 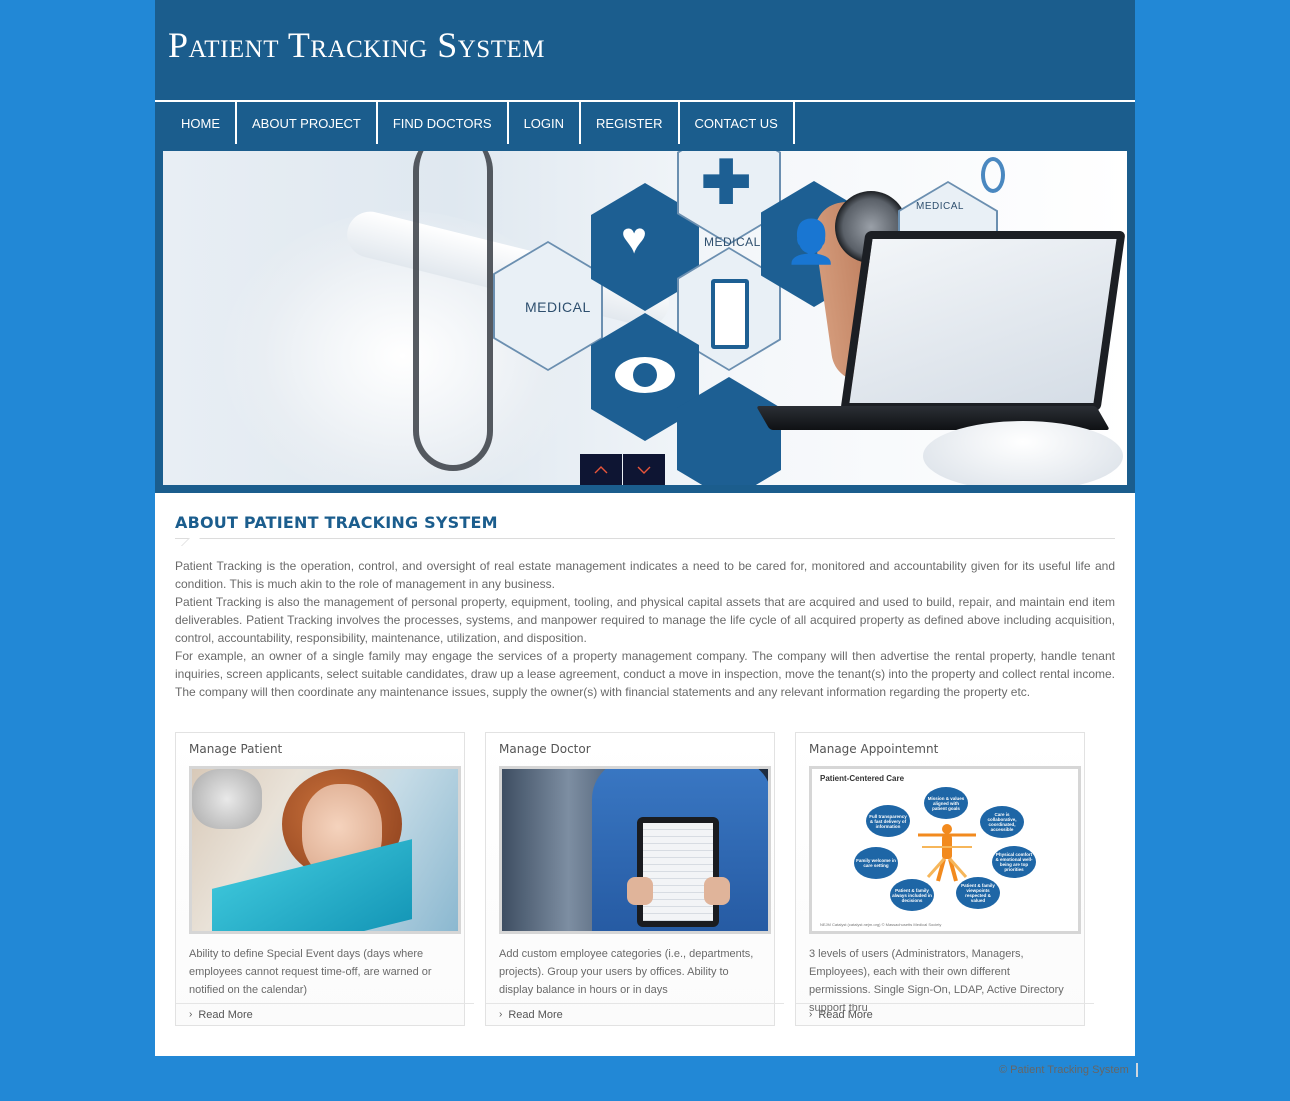 What do you see at coordinates (356, 45) in the screenshot?
I see `site-title: Patient Tracking System` at bounding box center [356, 45].